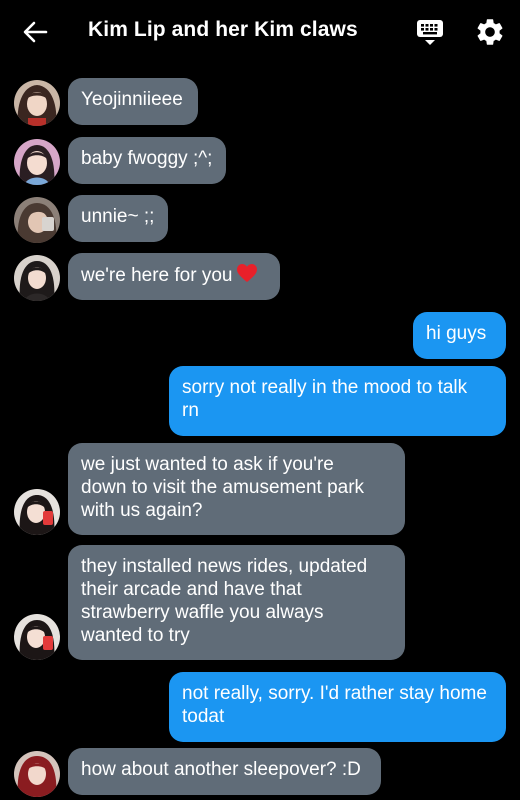 This screenshot has height=800, width=520. Describe the element at coordinates (223, 487) in the screenshot. I see `message-text-line: down to visit the amusement park` at that location.